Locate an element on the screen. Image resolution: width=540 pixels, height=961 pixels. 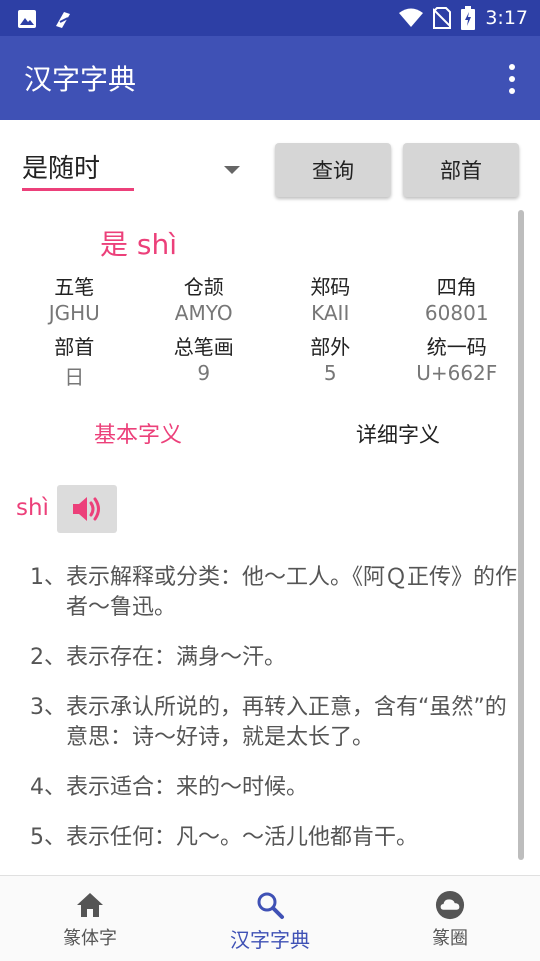
nav-label: 篆圈 is located at coordinates (450, 938).